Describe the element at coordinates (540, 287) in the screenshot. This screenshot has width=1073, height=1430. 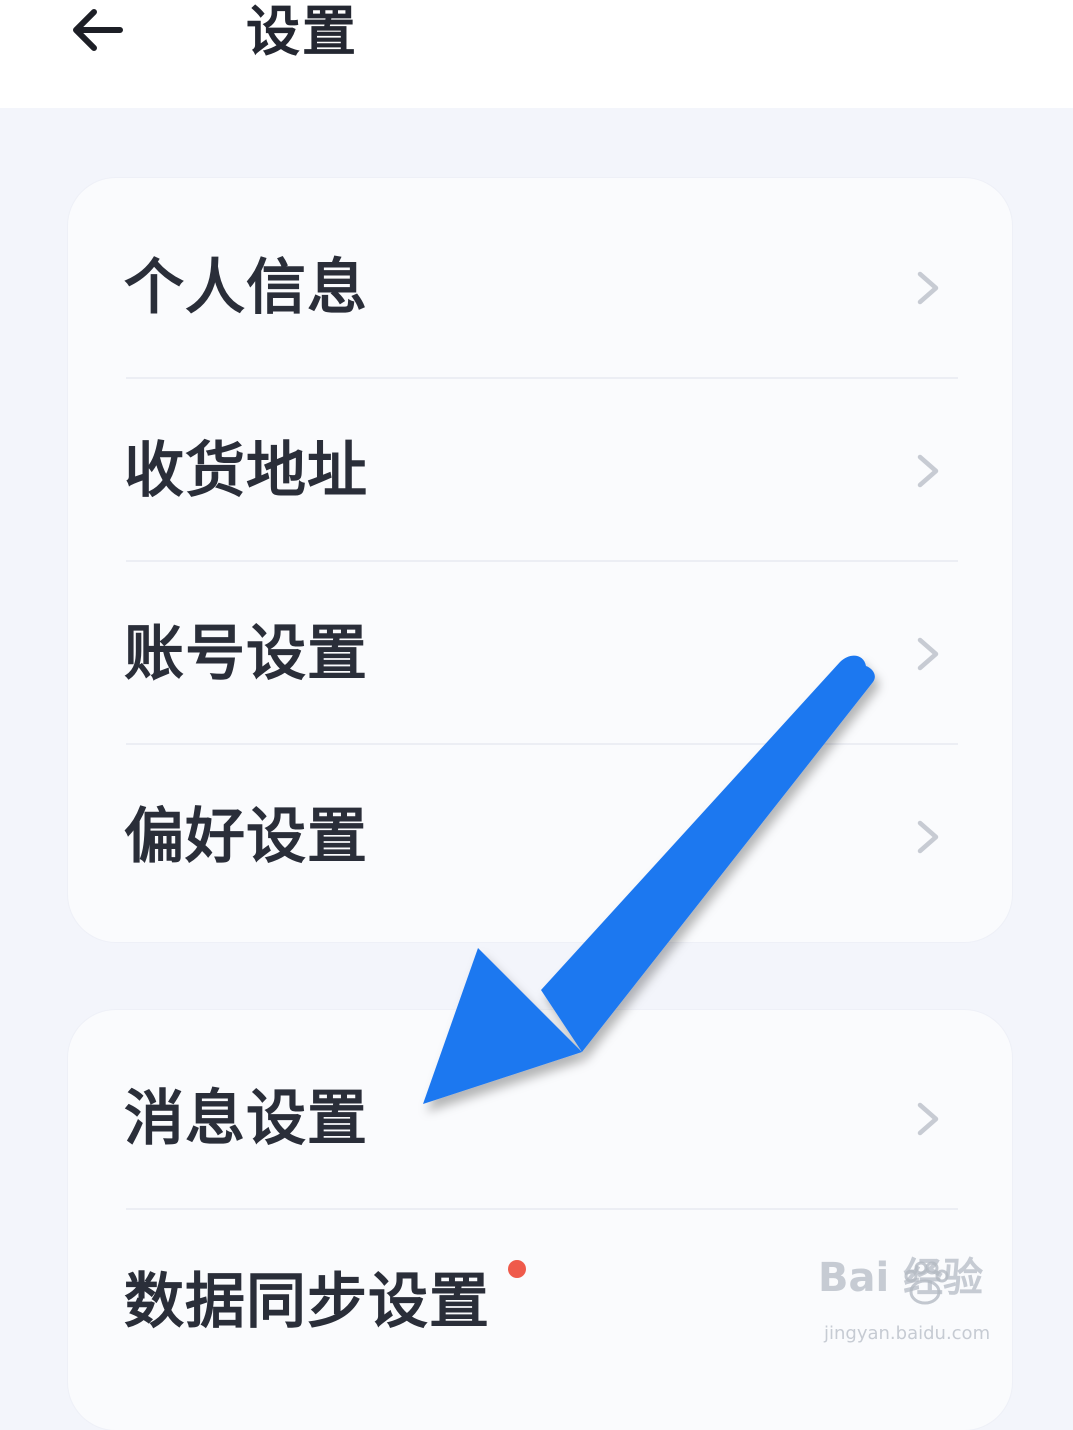
I see `settings-row-personal-info: 个人信息` at that location.